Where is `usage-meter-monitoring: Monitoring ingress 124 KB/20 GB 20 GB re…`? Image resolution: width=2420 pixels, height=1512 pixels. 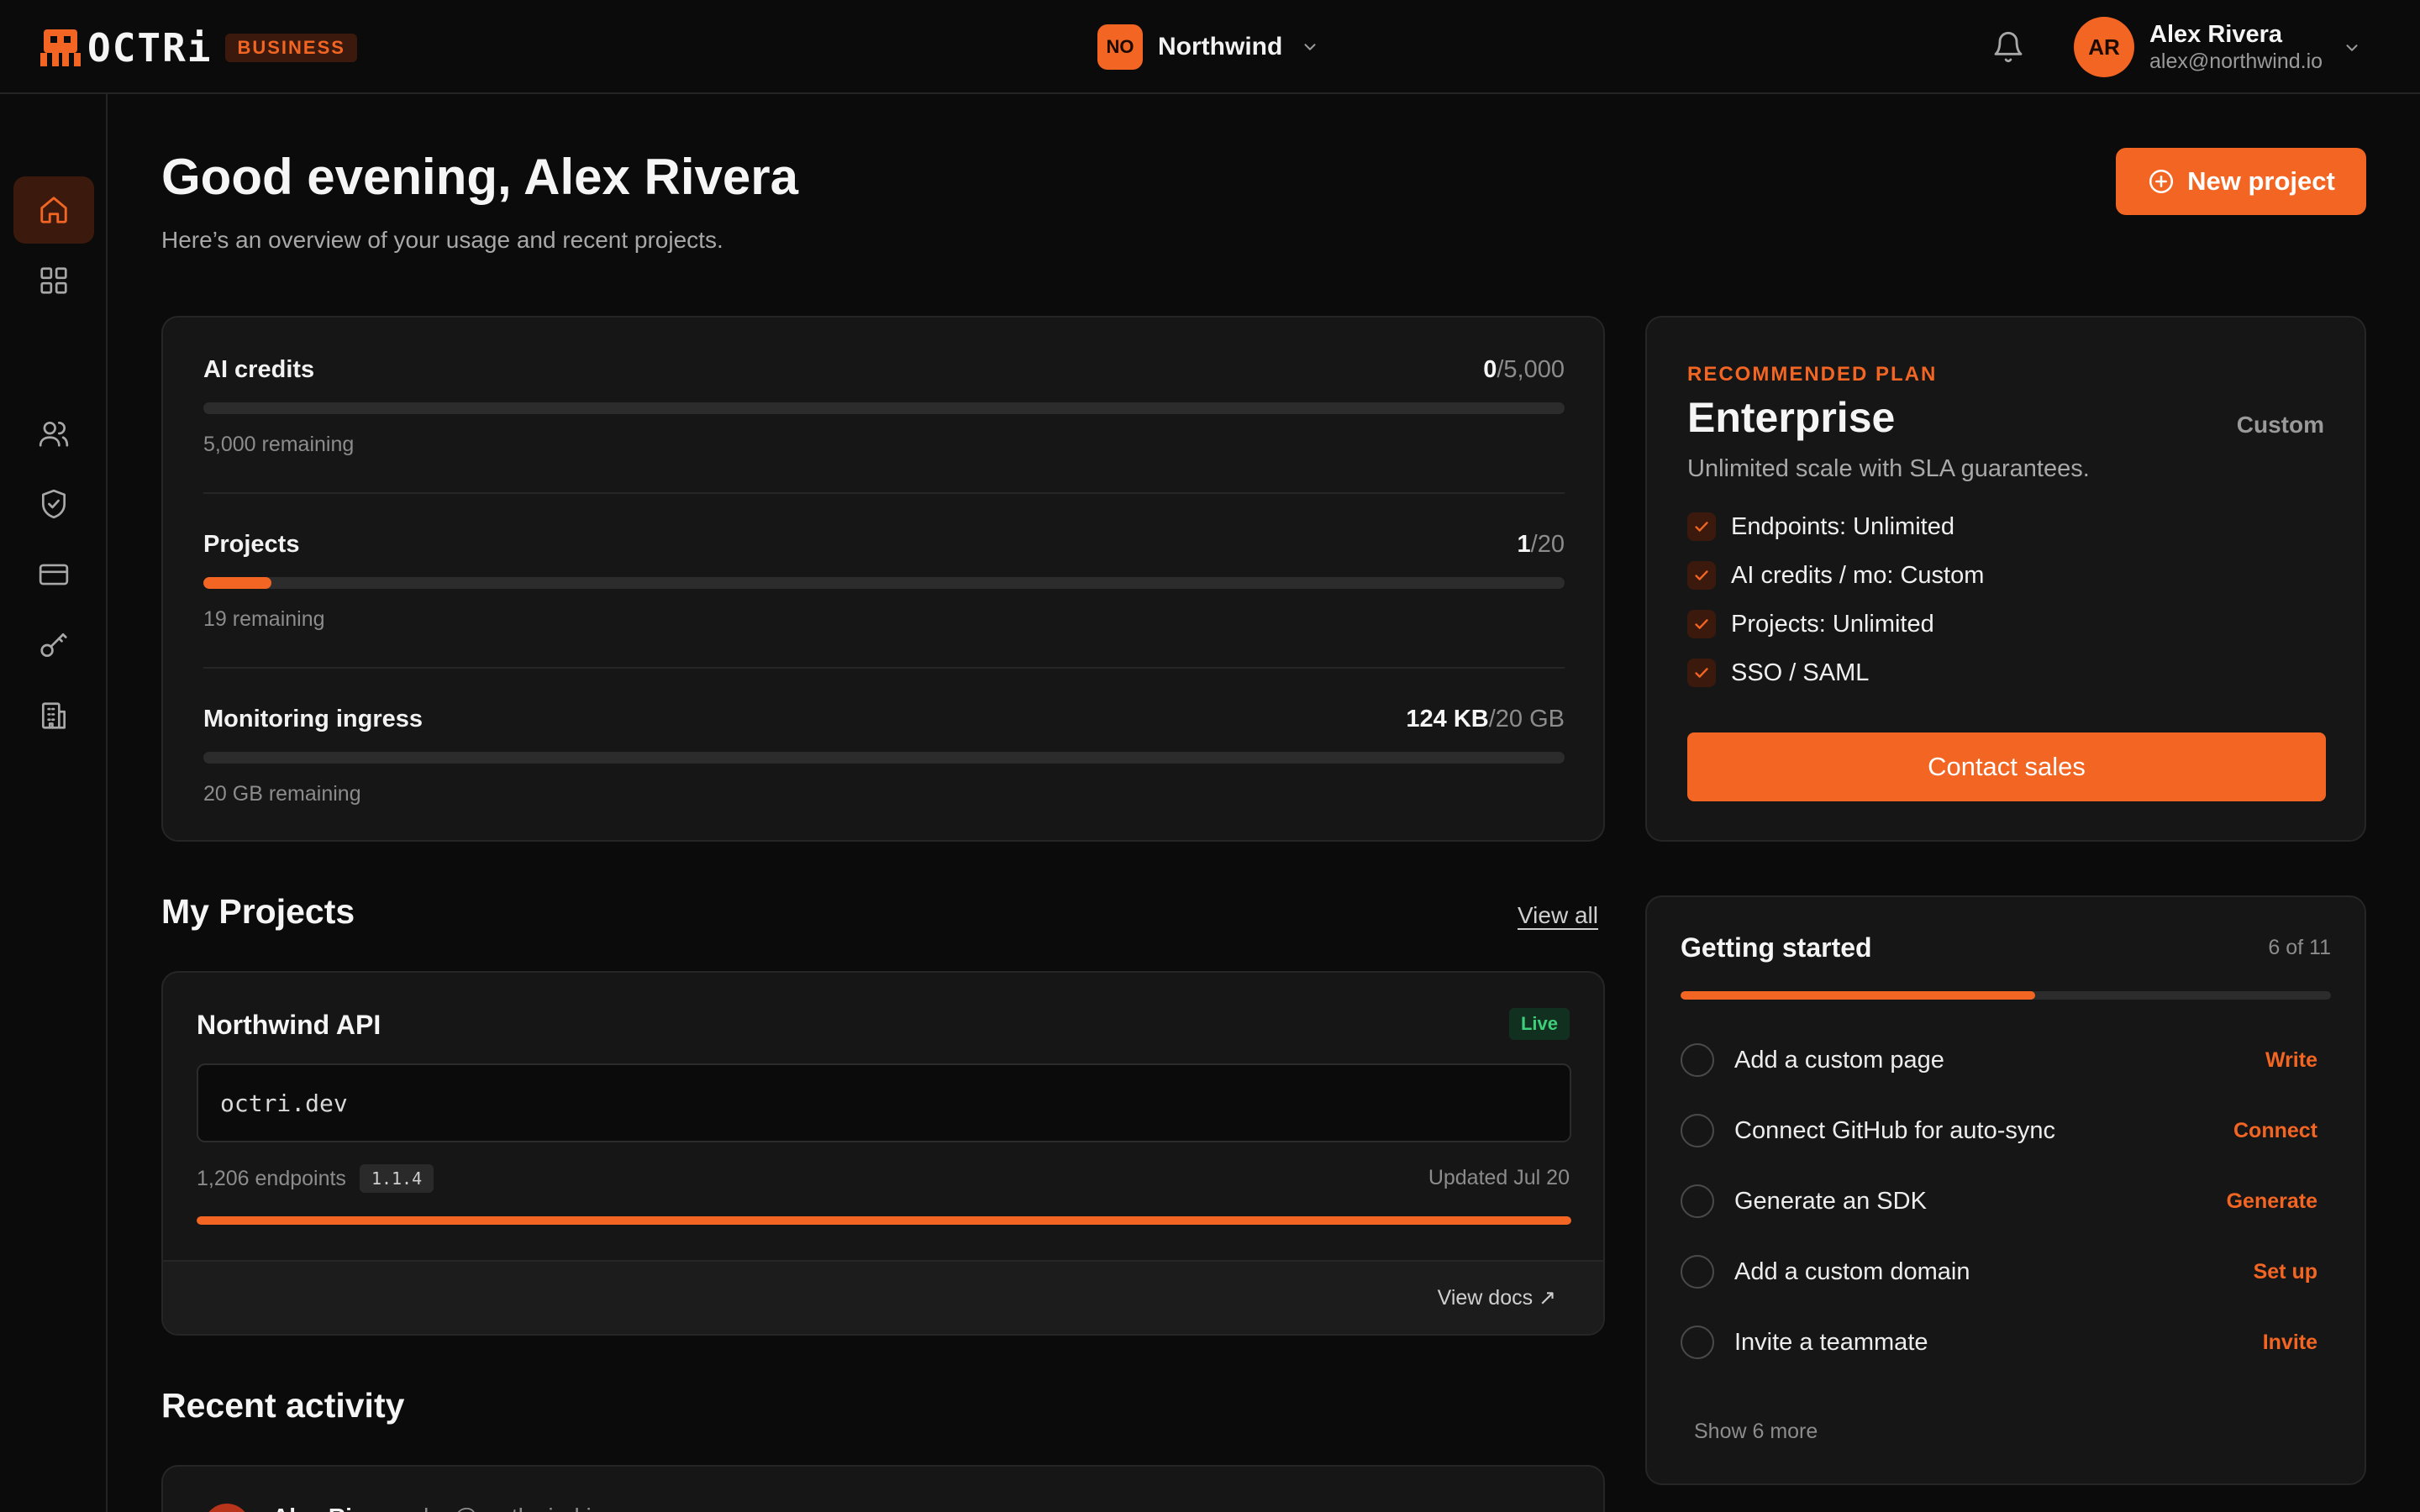
usage-meter-monitoring: Monitoring ingress 124 KB/20 GB 20 GB re… is located at coordinates (884, 756).